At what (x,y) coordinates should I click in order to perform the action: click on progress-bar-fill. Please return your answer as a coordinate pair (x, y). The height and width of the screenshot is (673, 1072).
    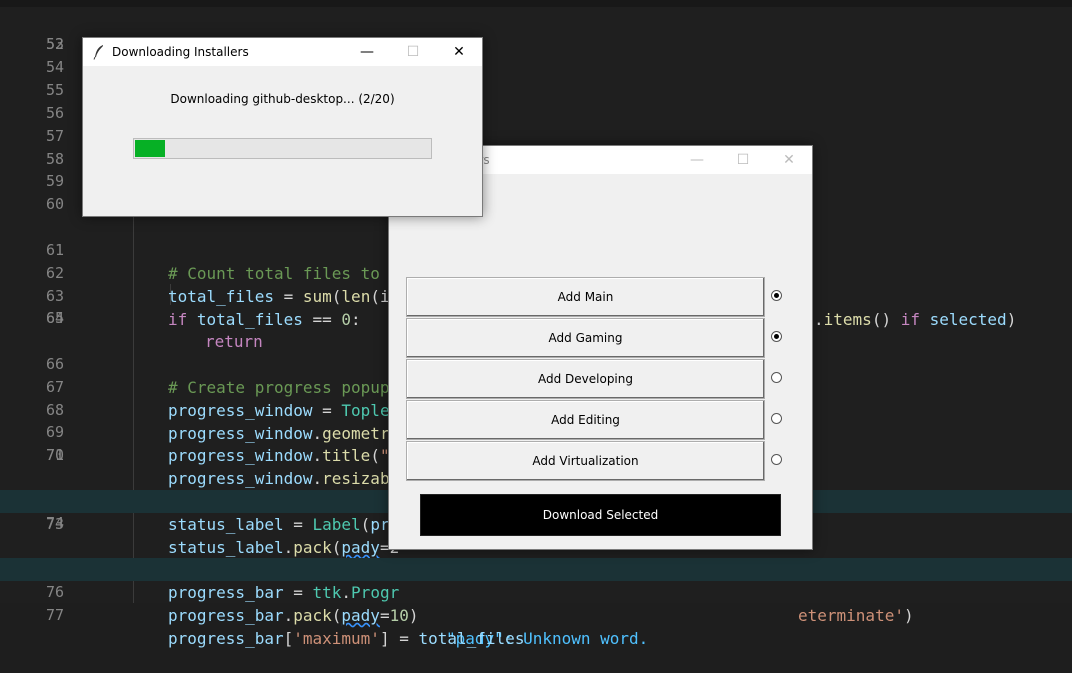
    Looking at the image, I should click on (150, 148).